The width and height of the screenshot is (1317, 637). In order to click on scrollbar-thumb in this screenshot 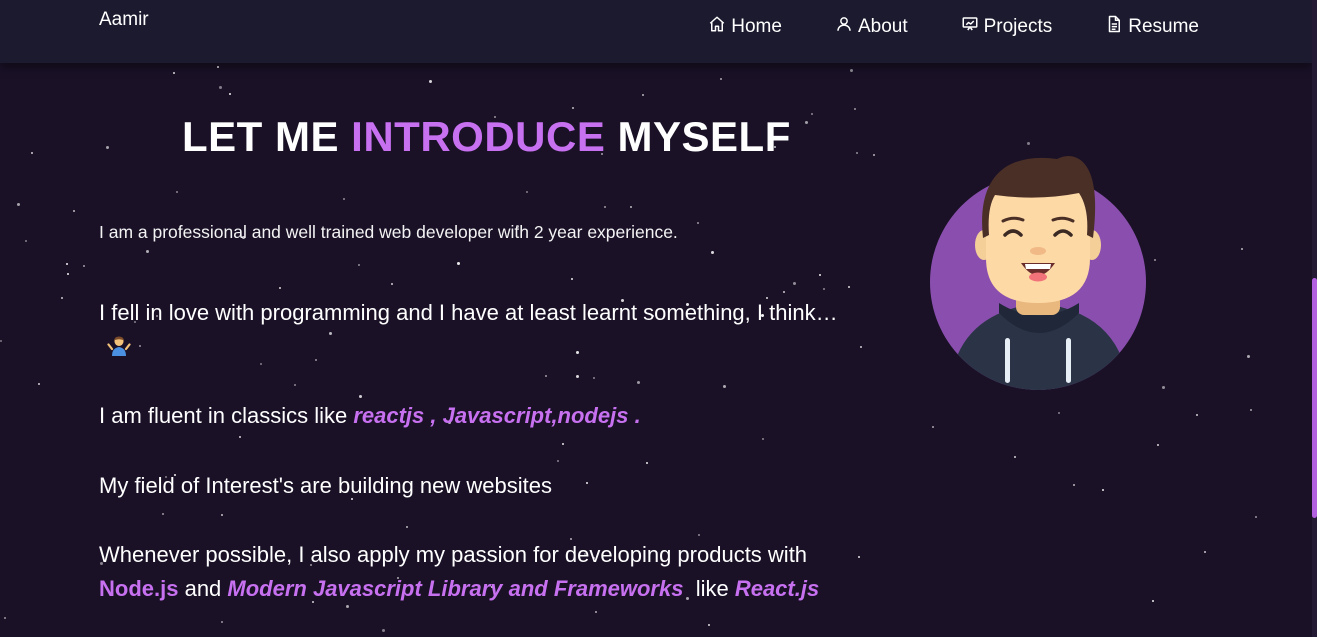, I will do `click(1314, 398)`.